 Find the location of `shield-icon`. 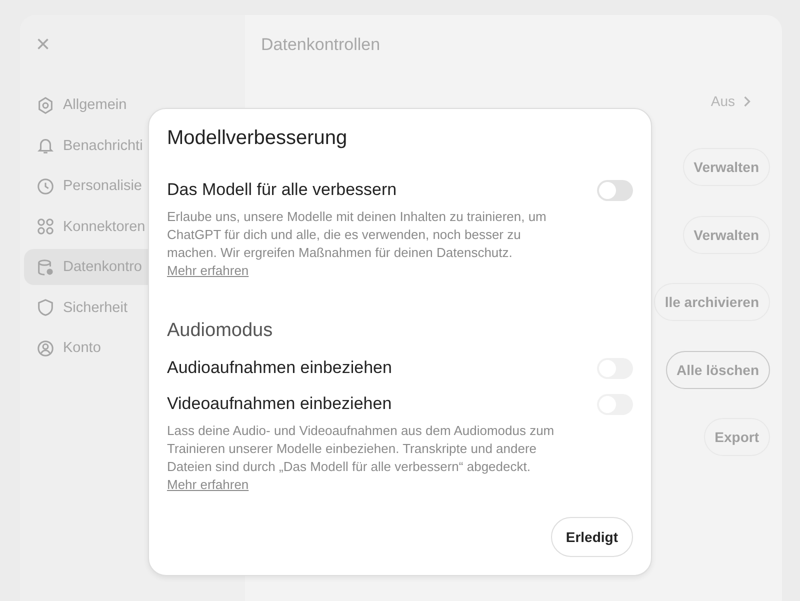

shield-icon is located at coordinates (45, 307).